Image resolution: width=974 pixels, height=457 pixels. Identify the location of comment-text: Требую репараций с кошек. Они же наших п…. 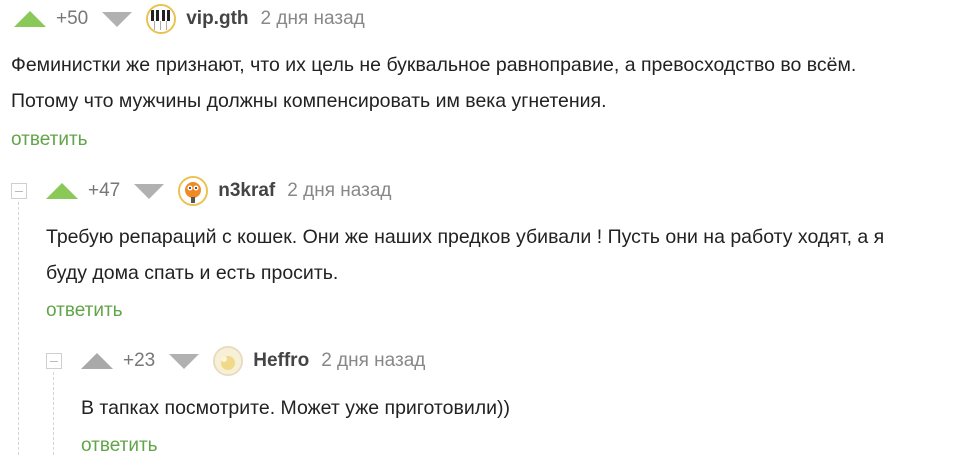
(465, 255).